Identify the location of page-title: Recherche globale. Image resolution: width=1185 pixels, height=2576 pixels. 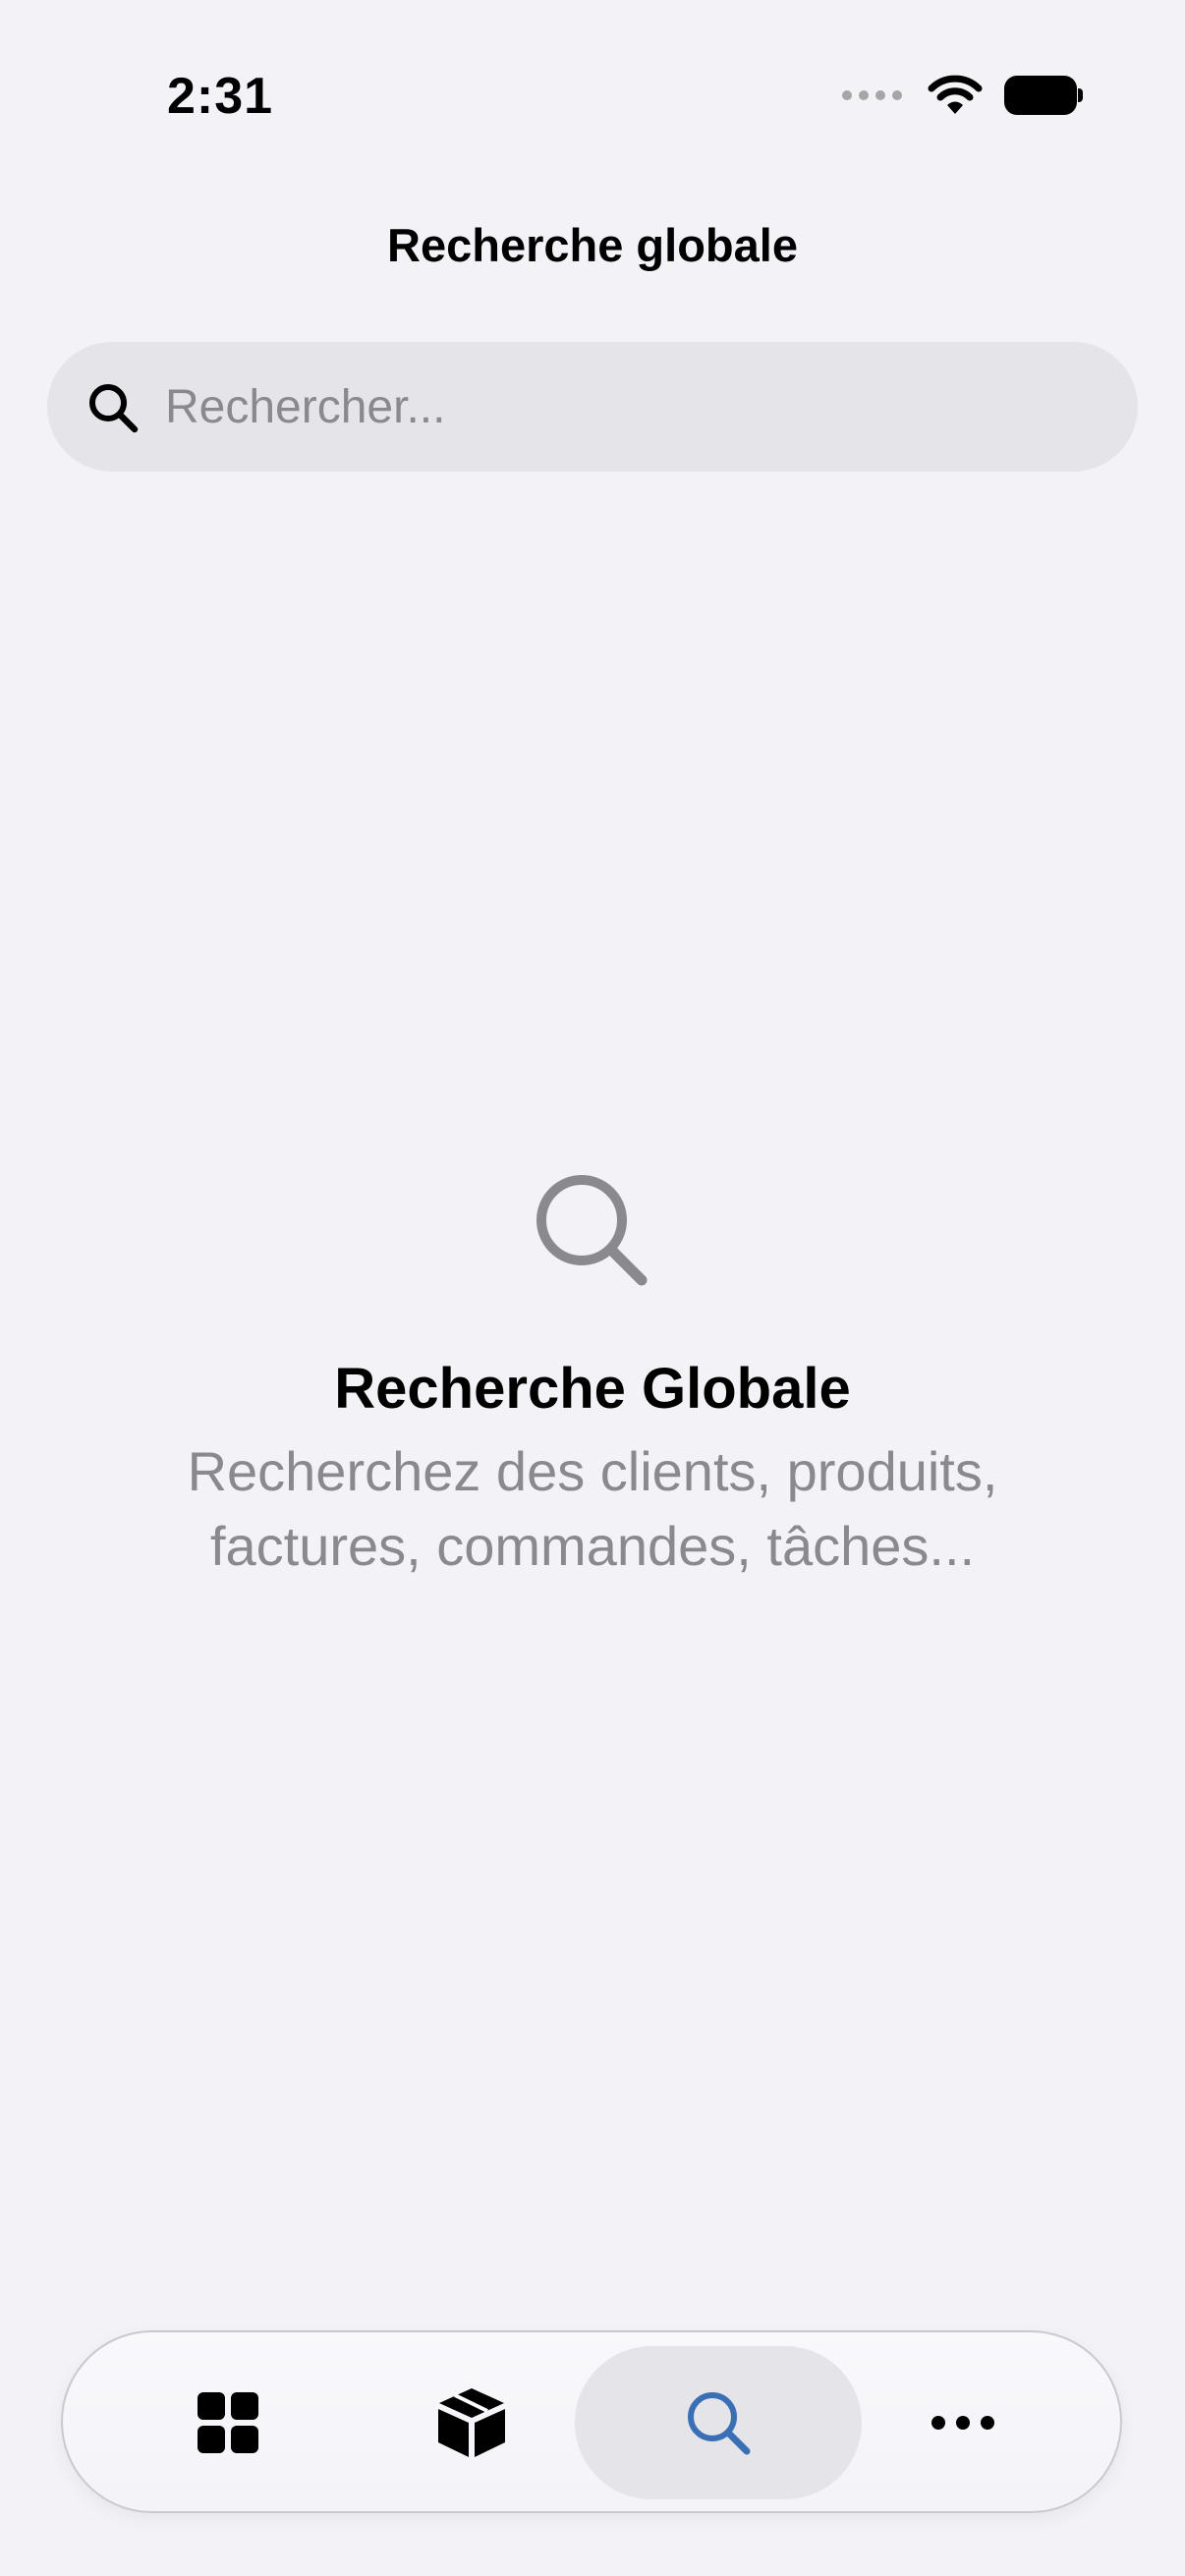
(592, 245).